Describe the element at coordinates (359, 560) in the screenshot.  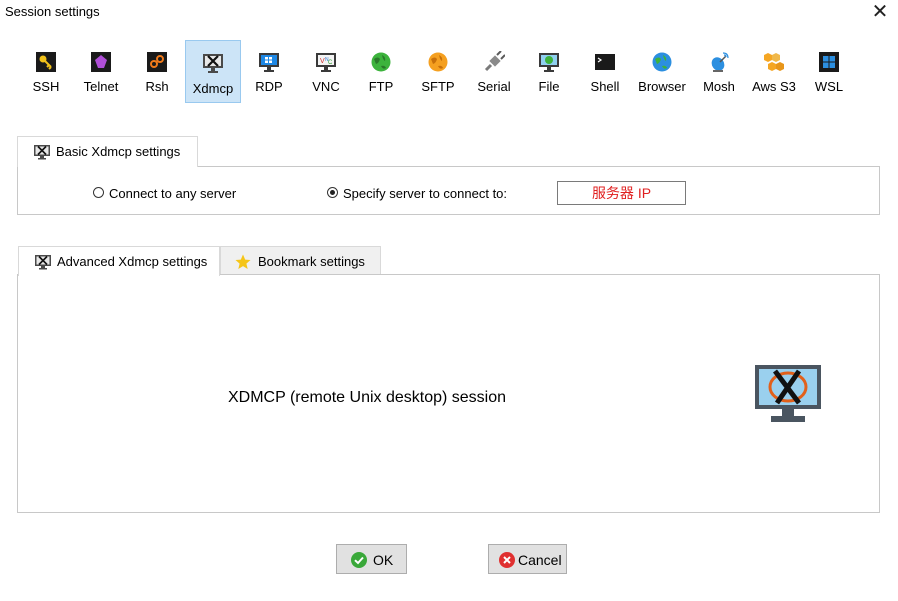
I see `check-circle-icon` at that location.